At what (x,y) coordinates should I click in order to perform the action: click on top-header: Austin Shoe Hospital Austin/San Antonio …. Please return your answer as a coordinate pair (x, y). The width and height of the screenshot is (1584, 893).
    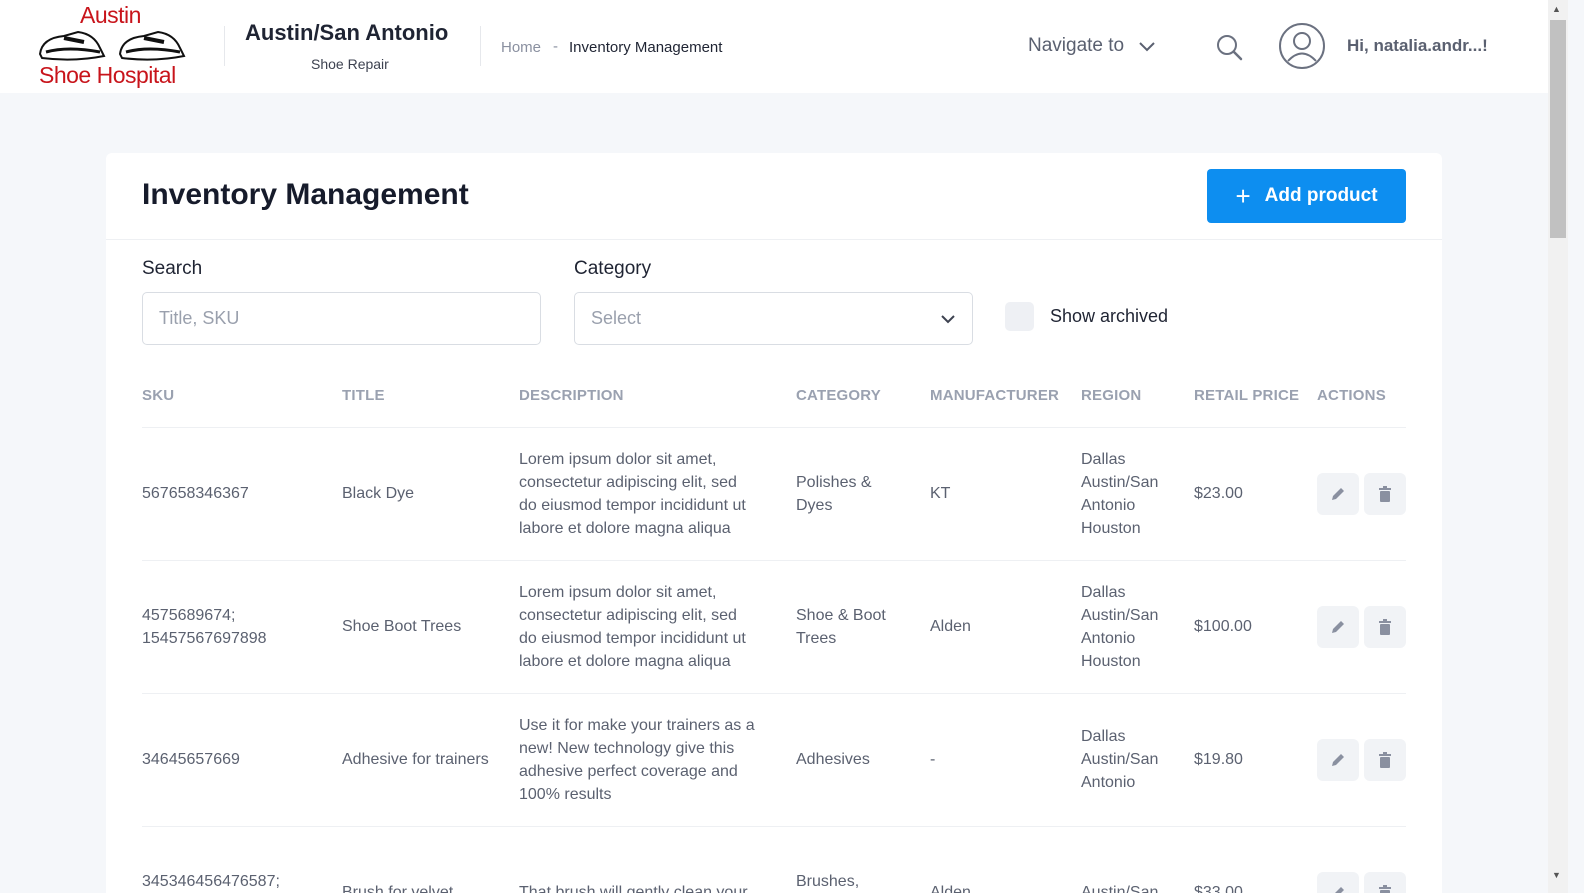
    Looking at the image, I should click on (774, 46).